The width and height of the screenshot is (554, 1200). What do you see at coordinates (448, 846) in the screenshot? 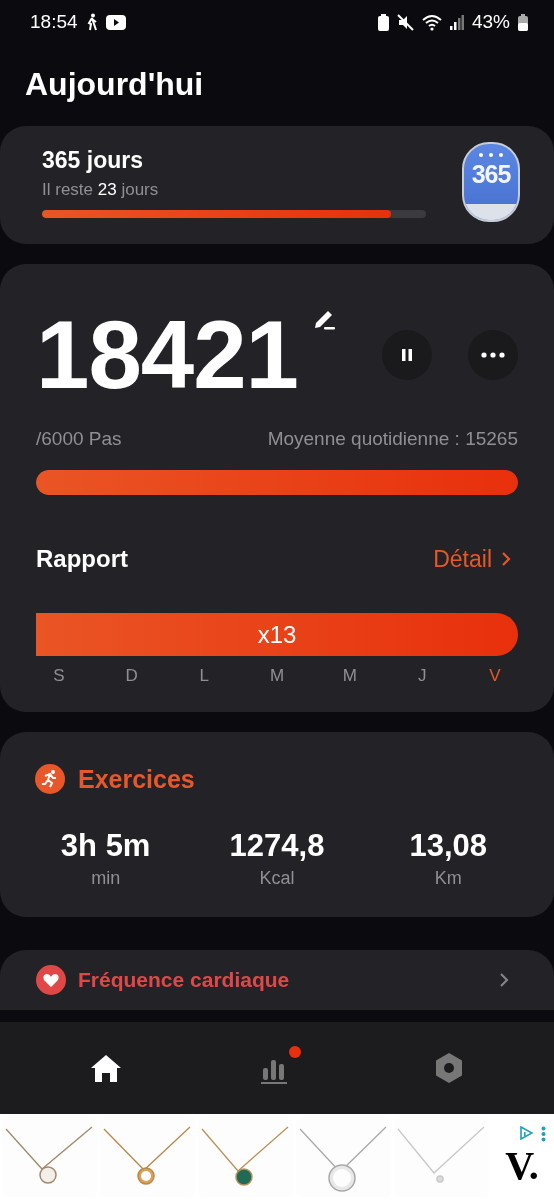
I see `stat-value: 13,08` at bounding box center [448, 846].